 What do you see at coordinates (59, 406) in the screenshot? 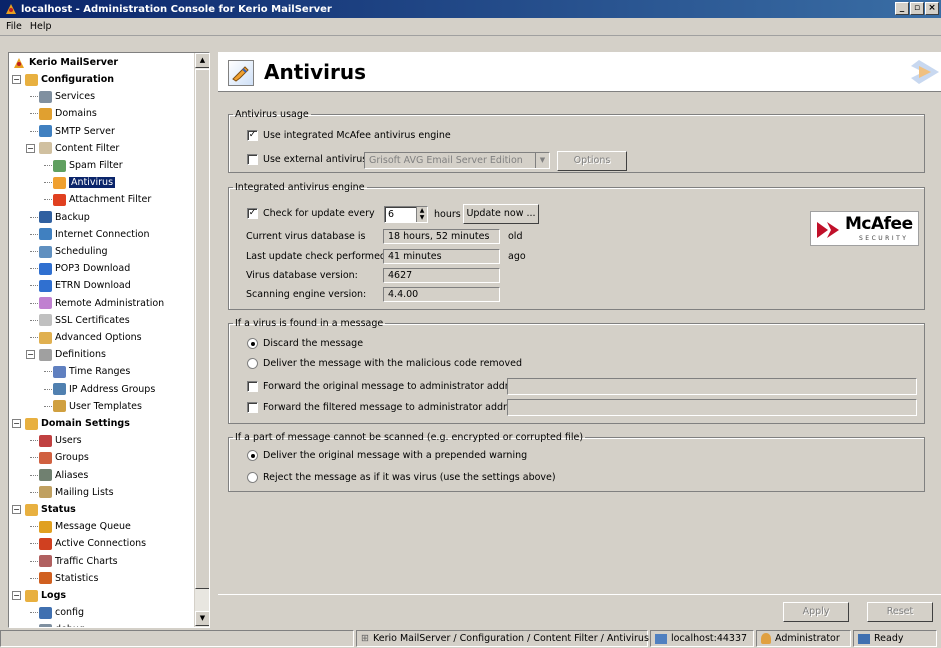
I see `user-templates-icon` at bounding box center [59, 406].